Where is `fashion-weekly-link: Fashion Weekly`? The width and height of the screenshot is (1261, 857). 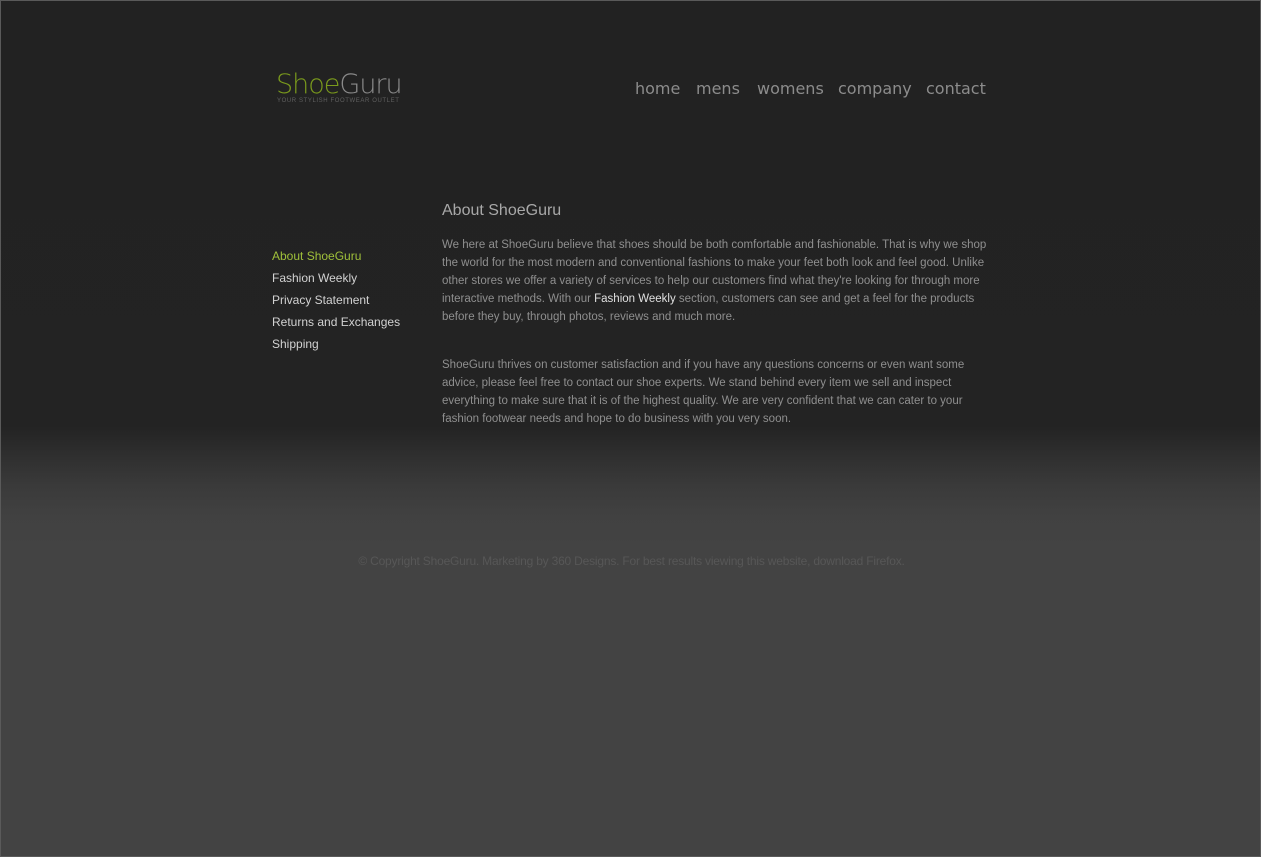
fashion-weekly-link: Fashion Weekly is located at coordinates (635, 299).